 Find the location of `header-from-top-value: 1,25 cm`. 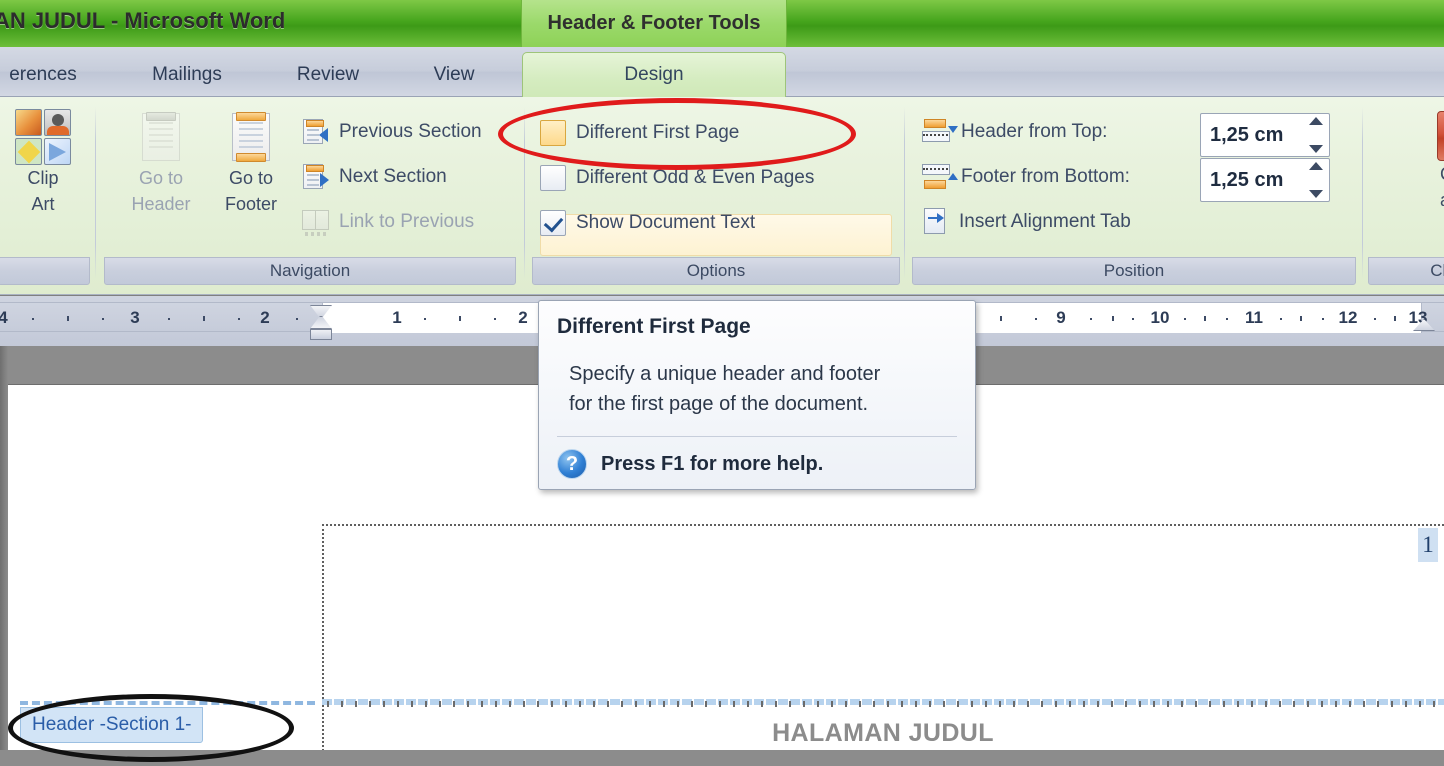

header-from-top-value: 1,25 cm is located at coordinates (1247, 134).